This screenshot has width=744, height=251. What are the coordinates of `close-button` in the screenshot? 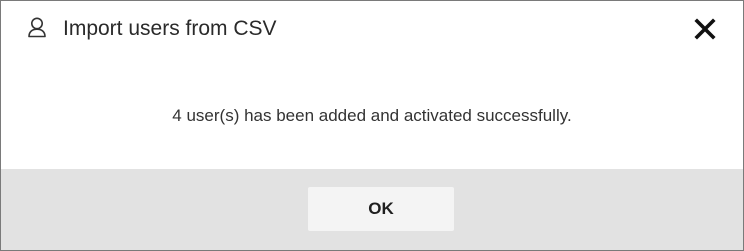 It's located at (705, 29).